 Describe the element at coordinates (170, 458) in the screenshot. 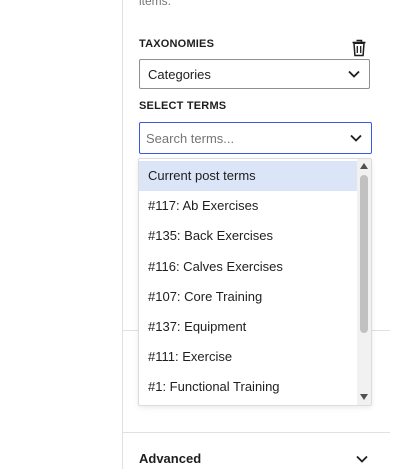

I see `advanced-label: Advanced` at that location.